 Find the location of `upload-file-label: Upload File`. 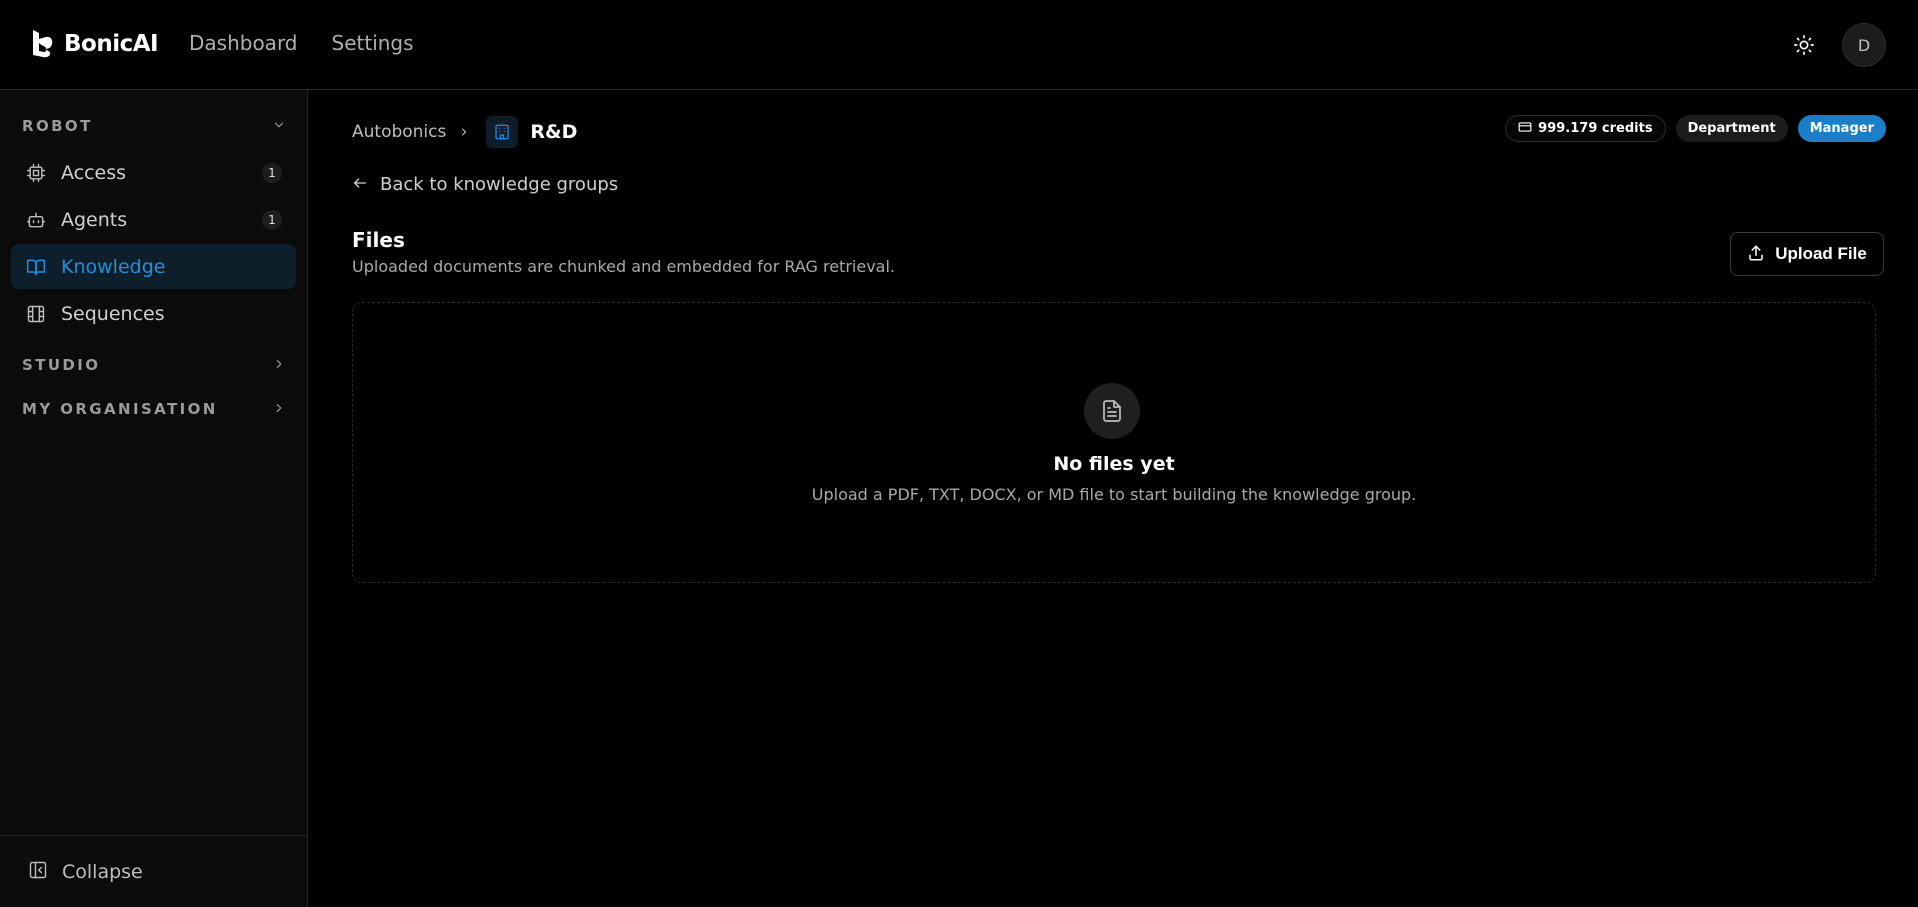

upload-file-label: Upload File is located at coordinates (1821, 253).